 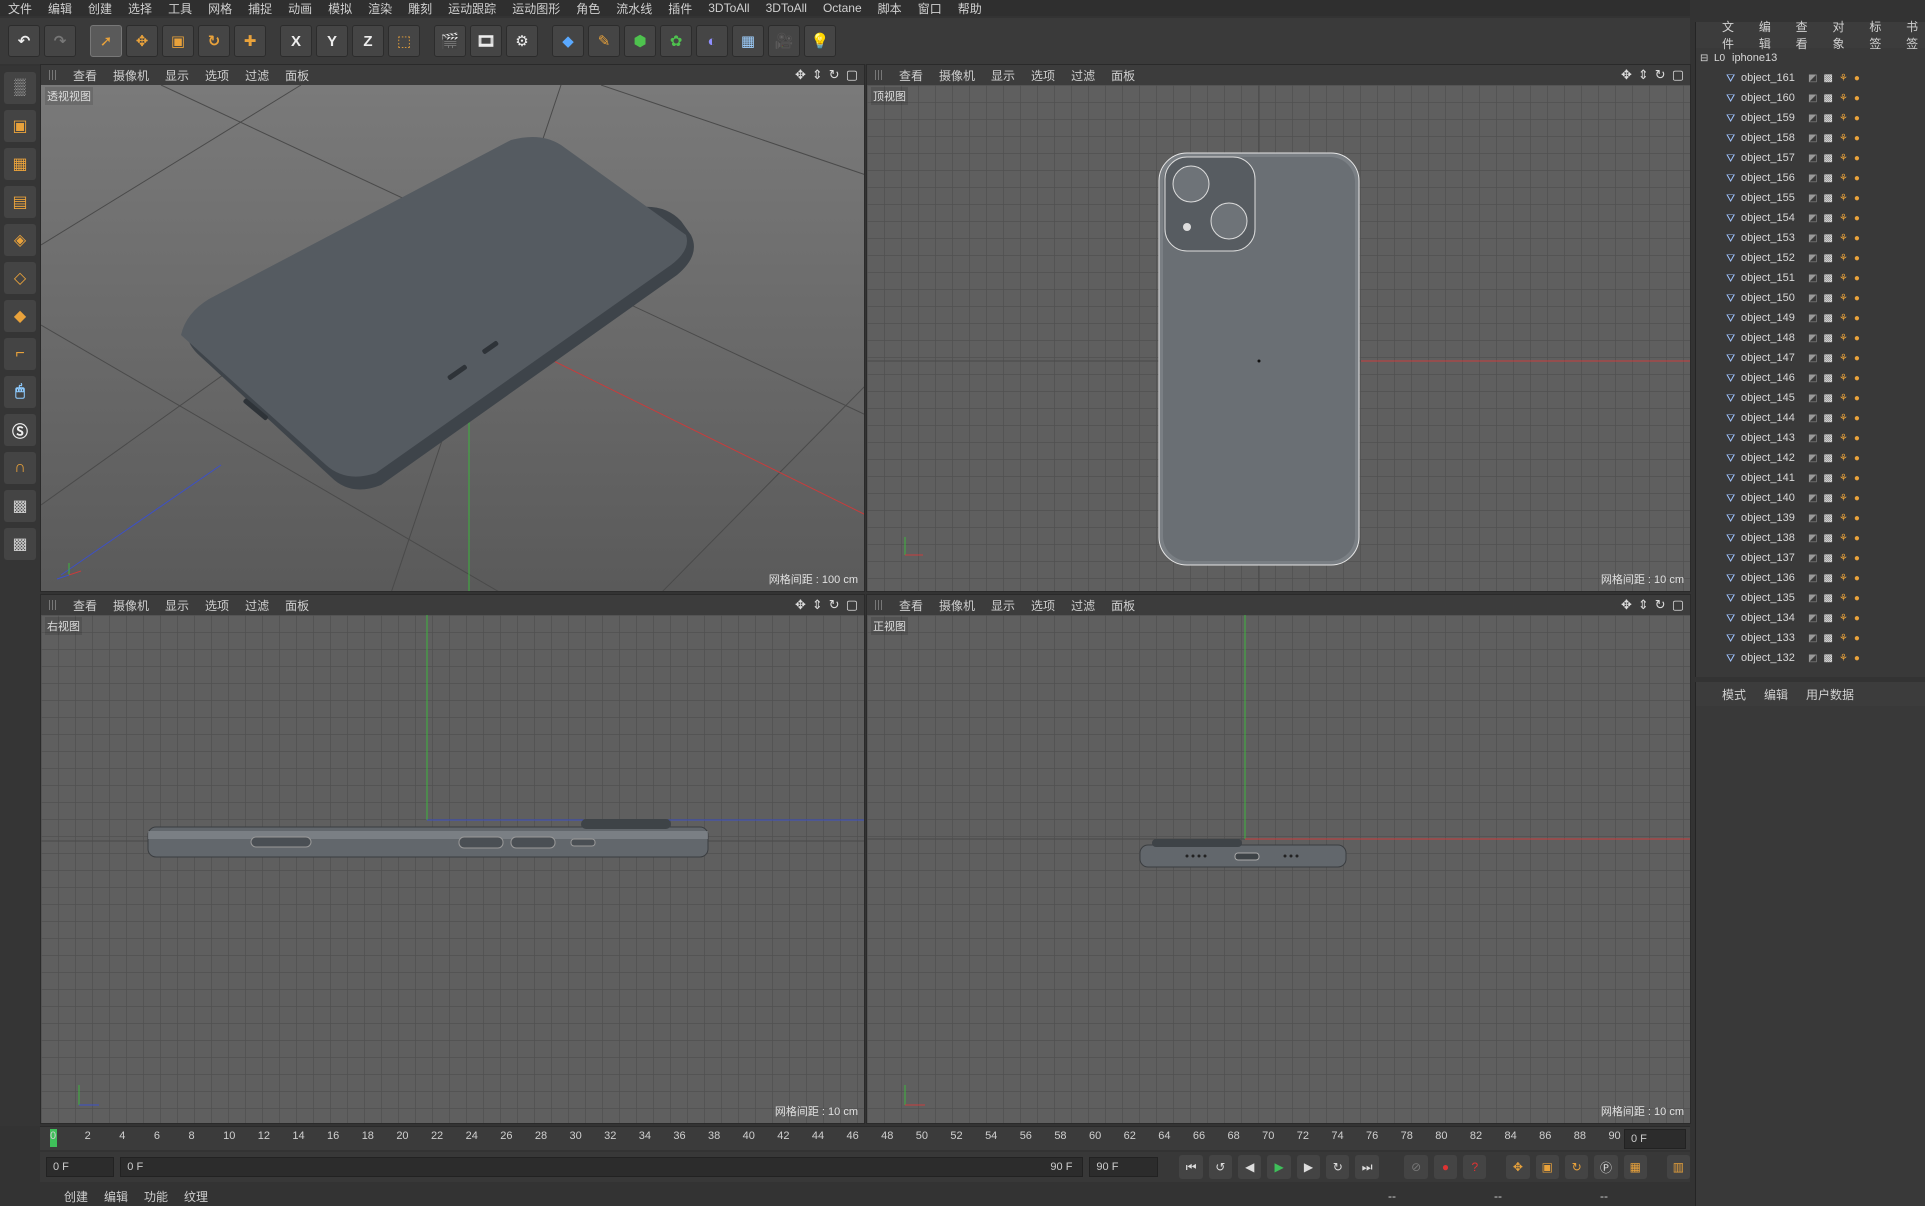 What do you see at coordinates (588, 8) in the screenshot?
I see `menu-item: 角色` at bounding box center [588, 8].